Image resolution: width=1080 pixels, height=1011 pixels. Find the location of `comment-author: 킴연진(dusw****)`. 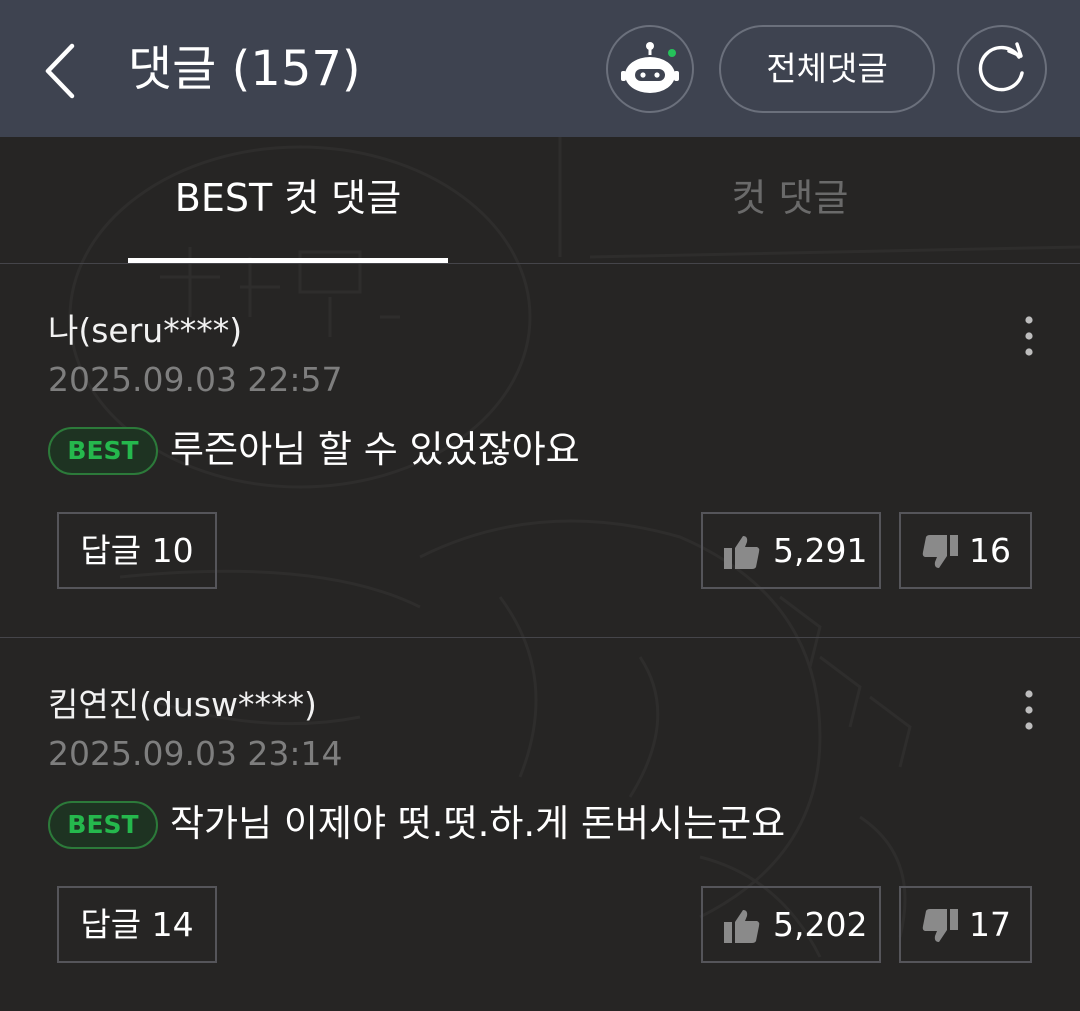

comment-author: 킴연진(dusw****) is located at coordinates (182, 704).